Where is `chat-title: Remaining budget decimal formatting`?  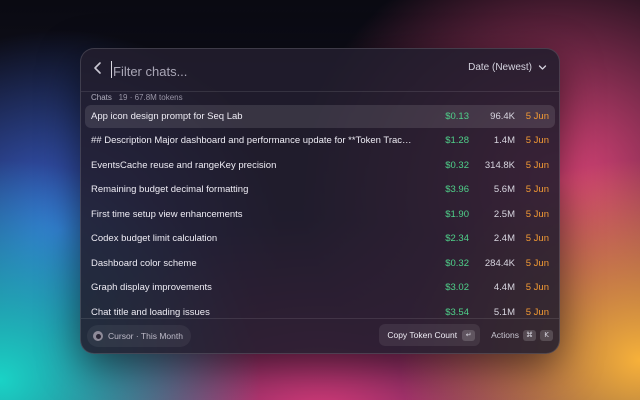 chat-title: Remaining budget decimal formatting is located at coordinates (170, 190).